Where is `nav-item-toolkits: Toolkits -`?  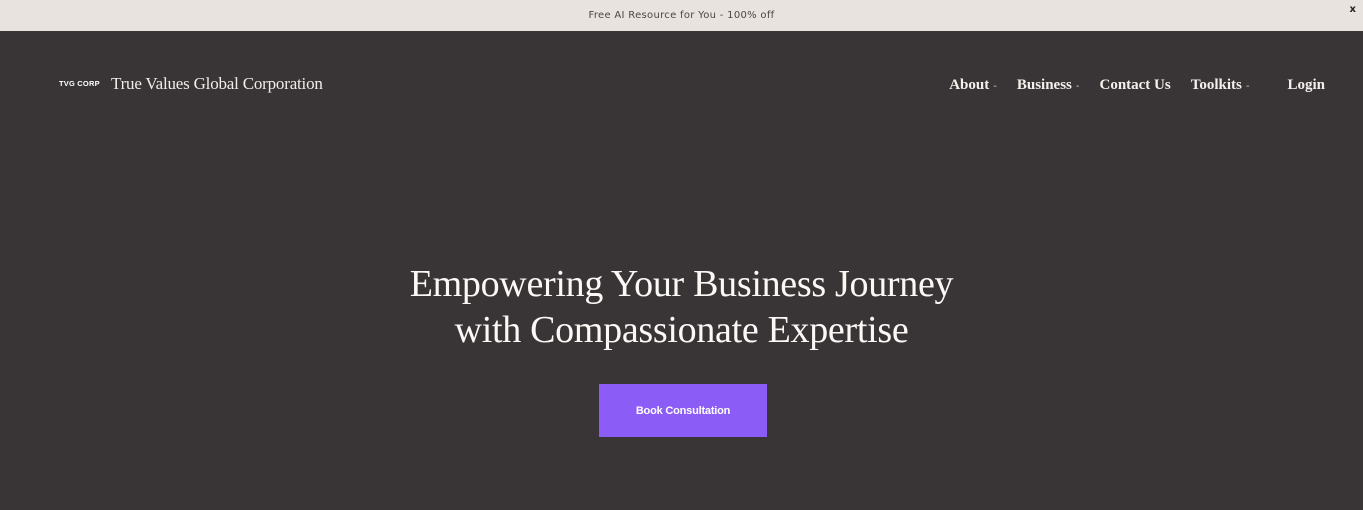 nav-item-toolkits: Toolkits - is located at coordinates (1220, 85).